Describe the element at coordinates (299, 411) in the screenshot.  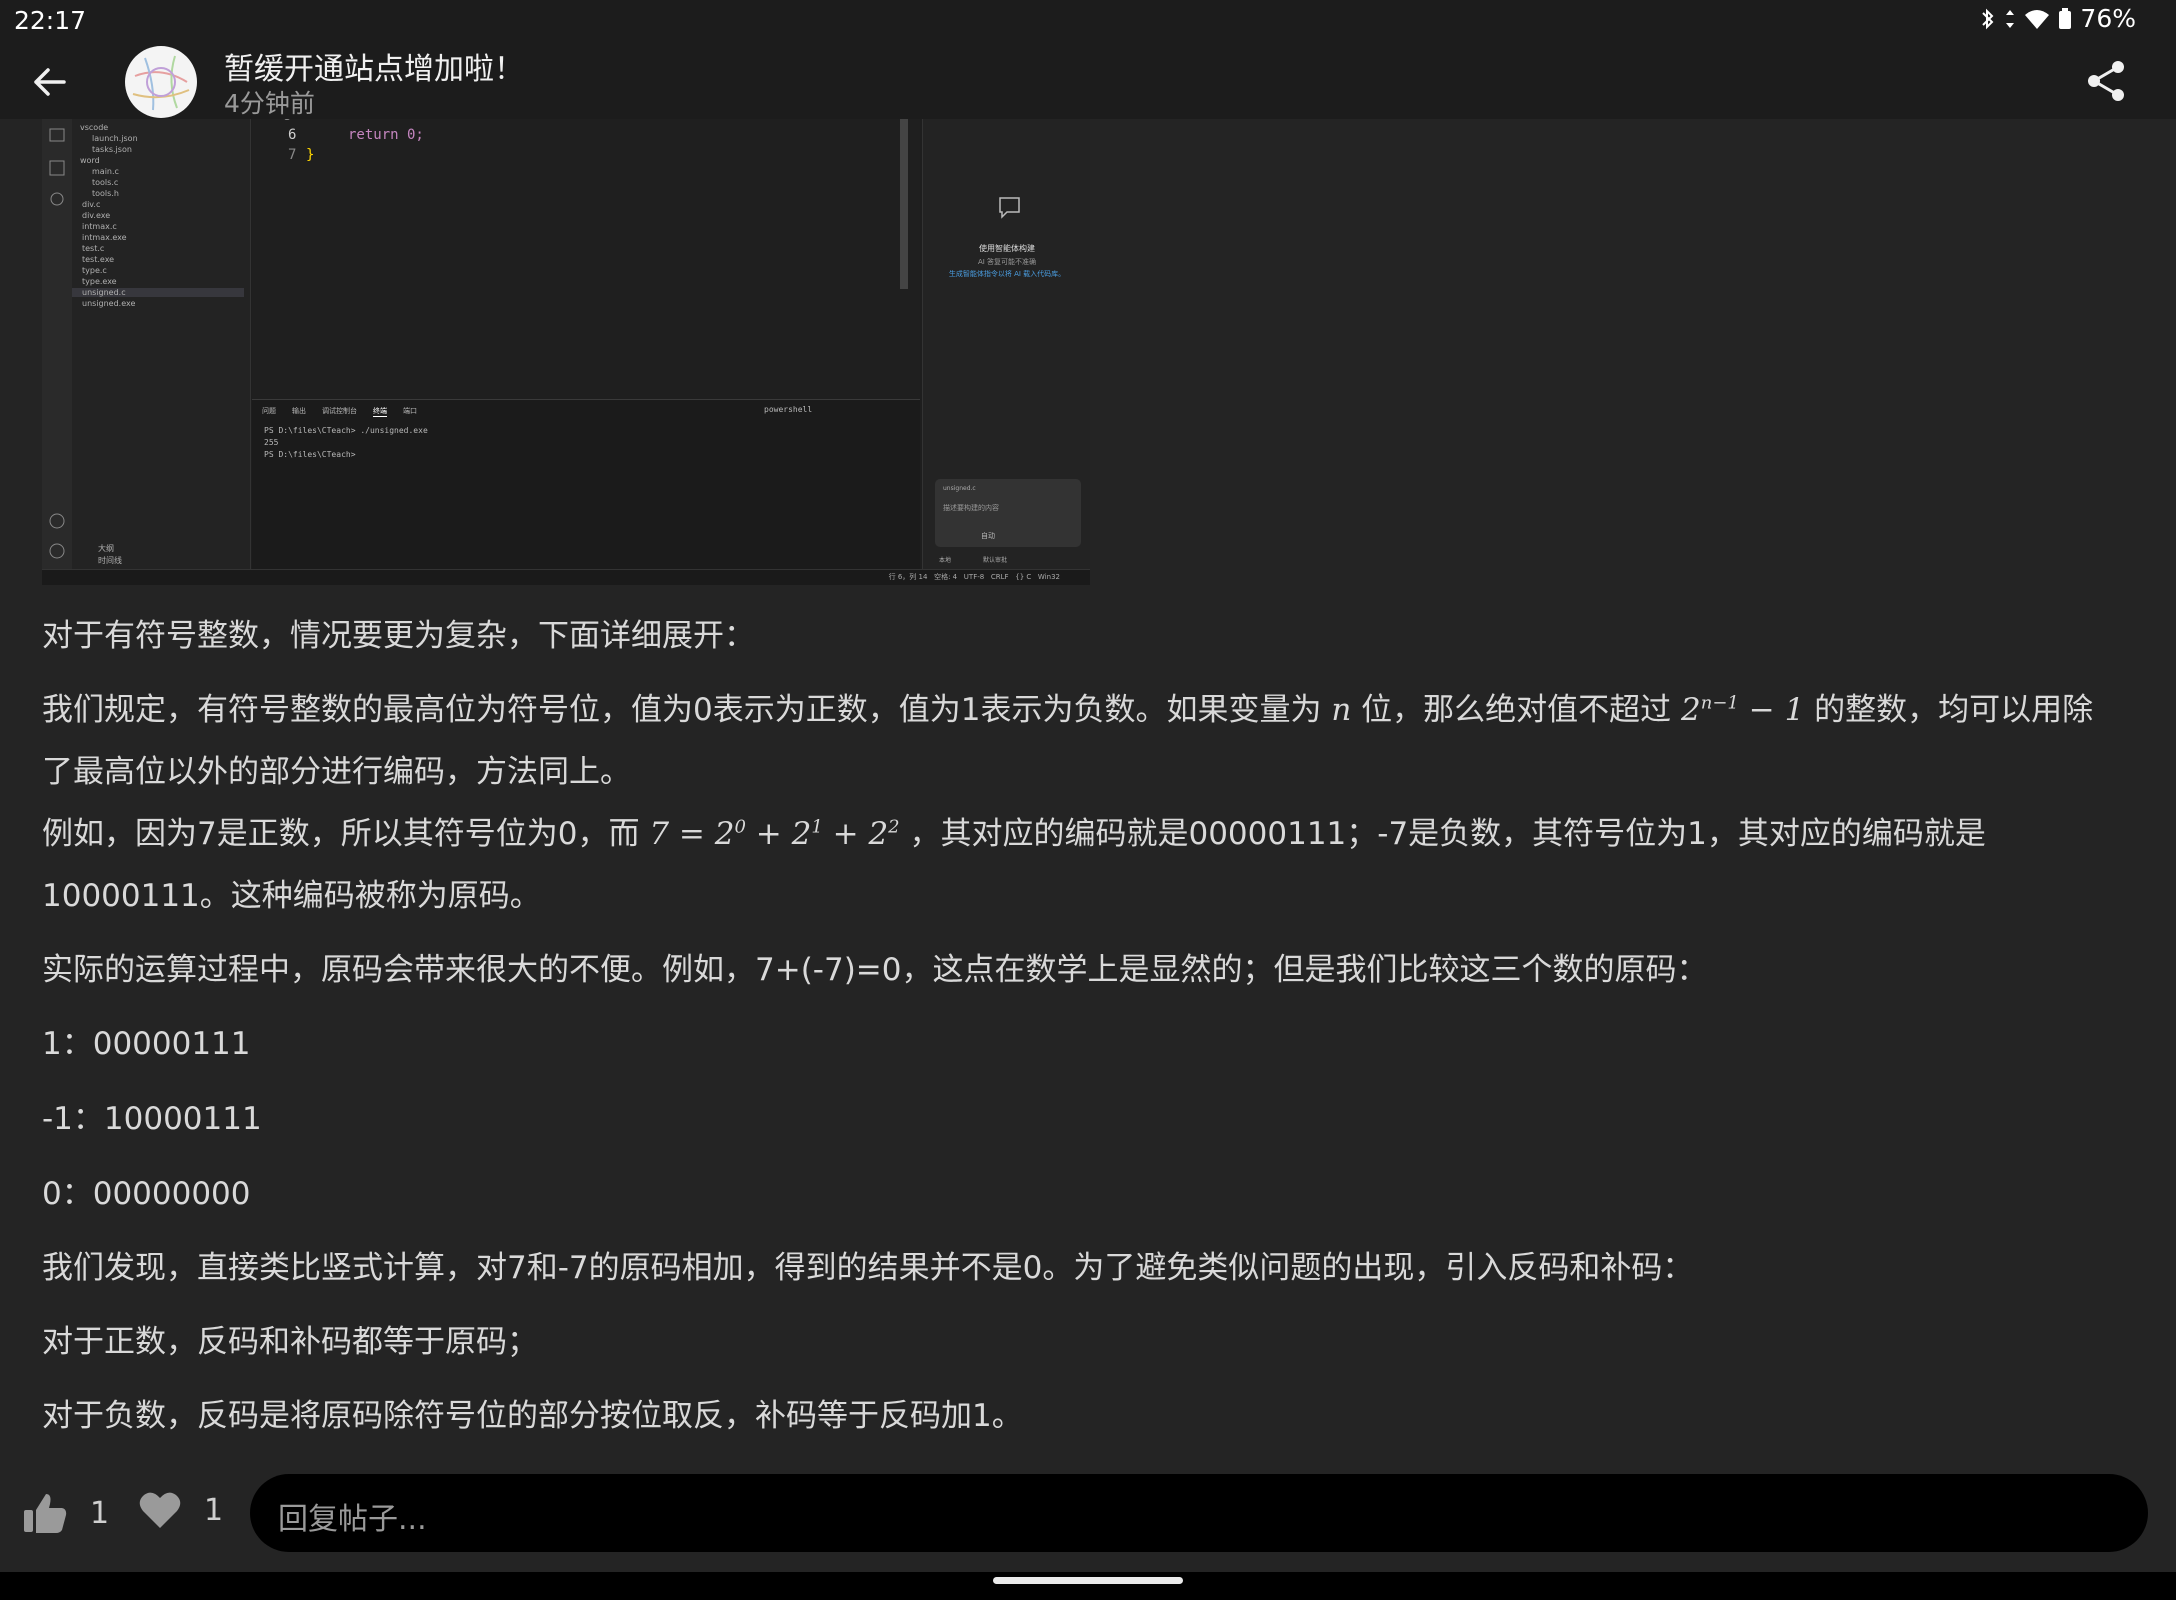
I see `terminal-tab: 输出` at that location.